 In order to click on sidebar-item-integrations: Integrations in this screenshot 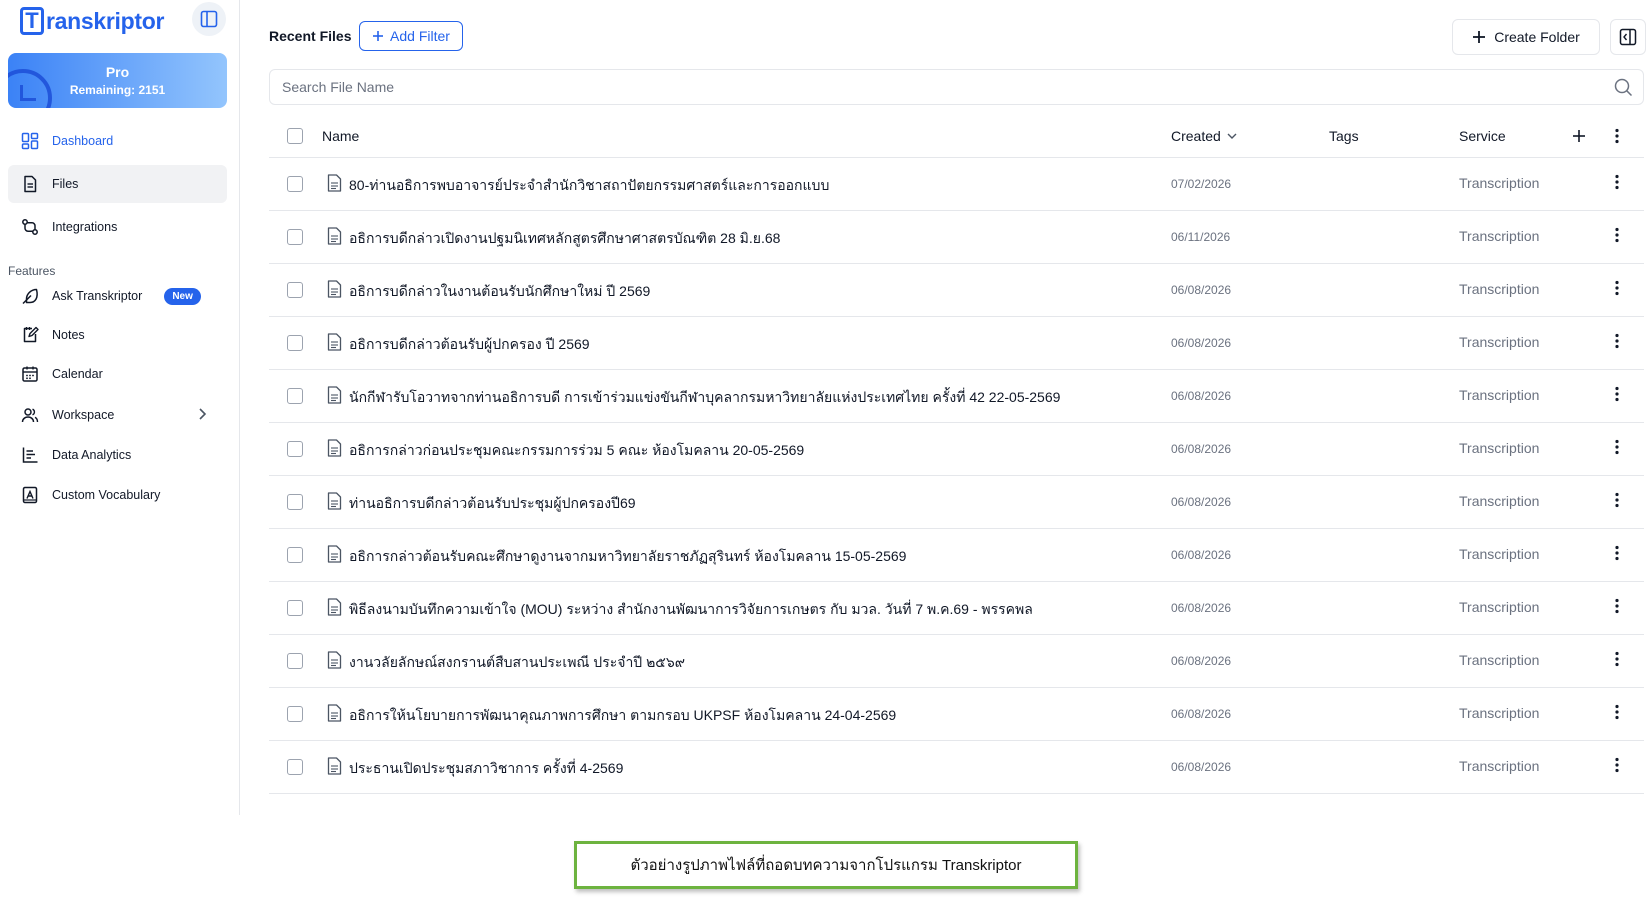, I will do `click(117, 227)`.